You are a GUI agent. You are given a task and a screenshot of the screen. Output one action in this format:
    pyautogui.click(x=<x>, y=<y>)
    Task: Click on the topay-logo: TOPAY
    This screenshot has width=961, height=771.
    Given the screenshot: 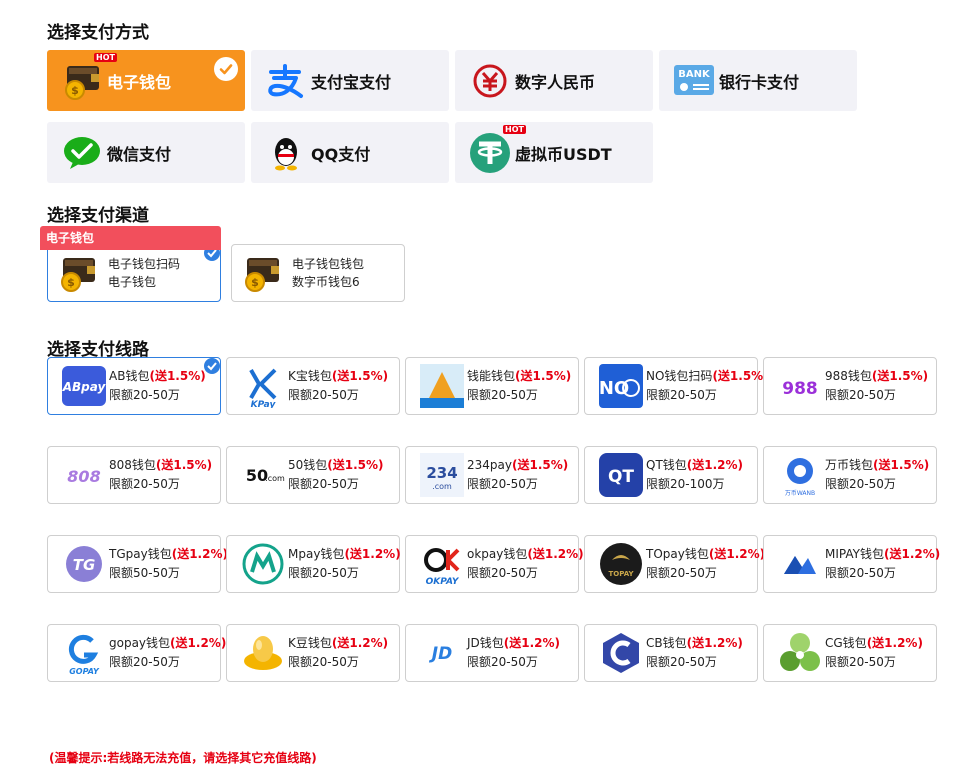 What is the action you would take?
    pyautogui.click(x=621, y=564)
    